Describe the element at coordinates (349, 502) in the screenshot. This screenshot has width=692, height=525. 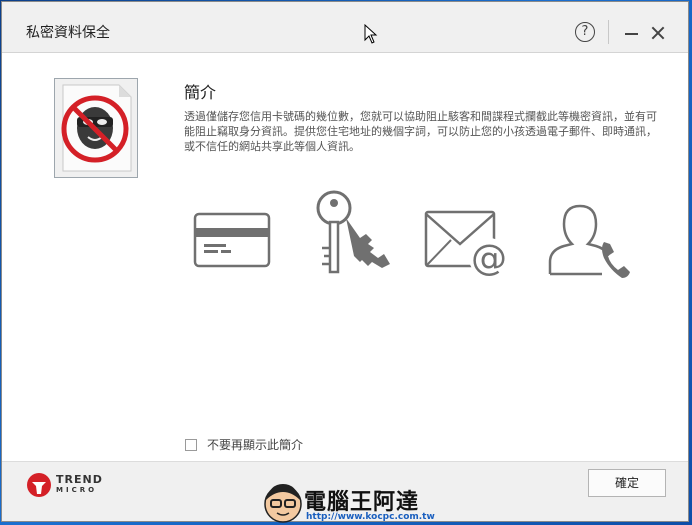
I see `watermark: 電腦王阿達 http://www.kocpc.com.tw` at that location.